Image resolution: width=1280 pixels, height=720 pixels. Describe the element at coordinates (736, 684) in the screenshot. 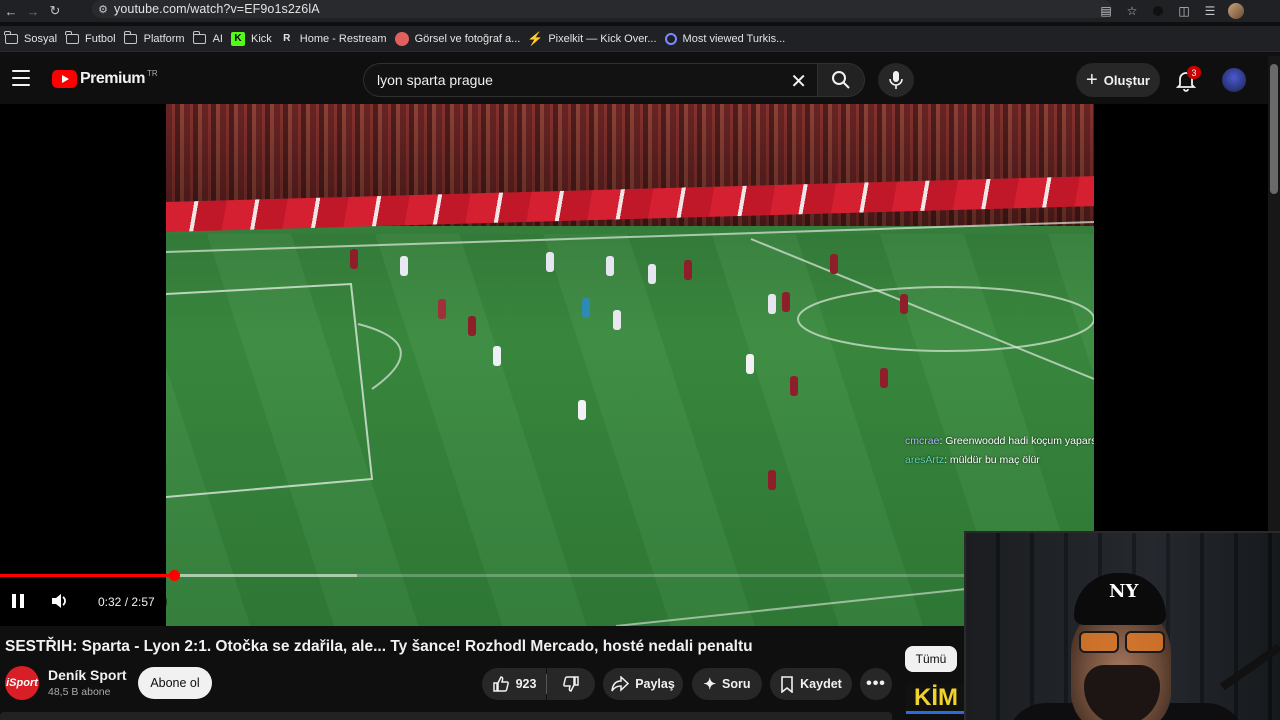

I see `ask-label: Soru` at that location.